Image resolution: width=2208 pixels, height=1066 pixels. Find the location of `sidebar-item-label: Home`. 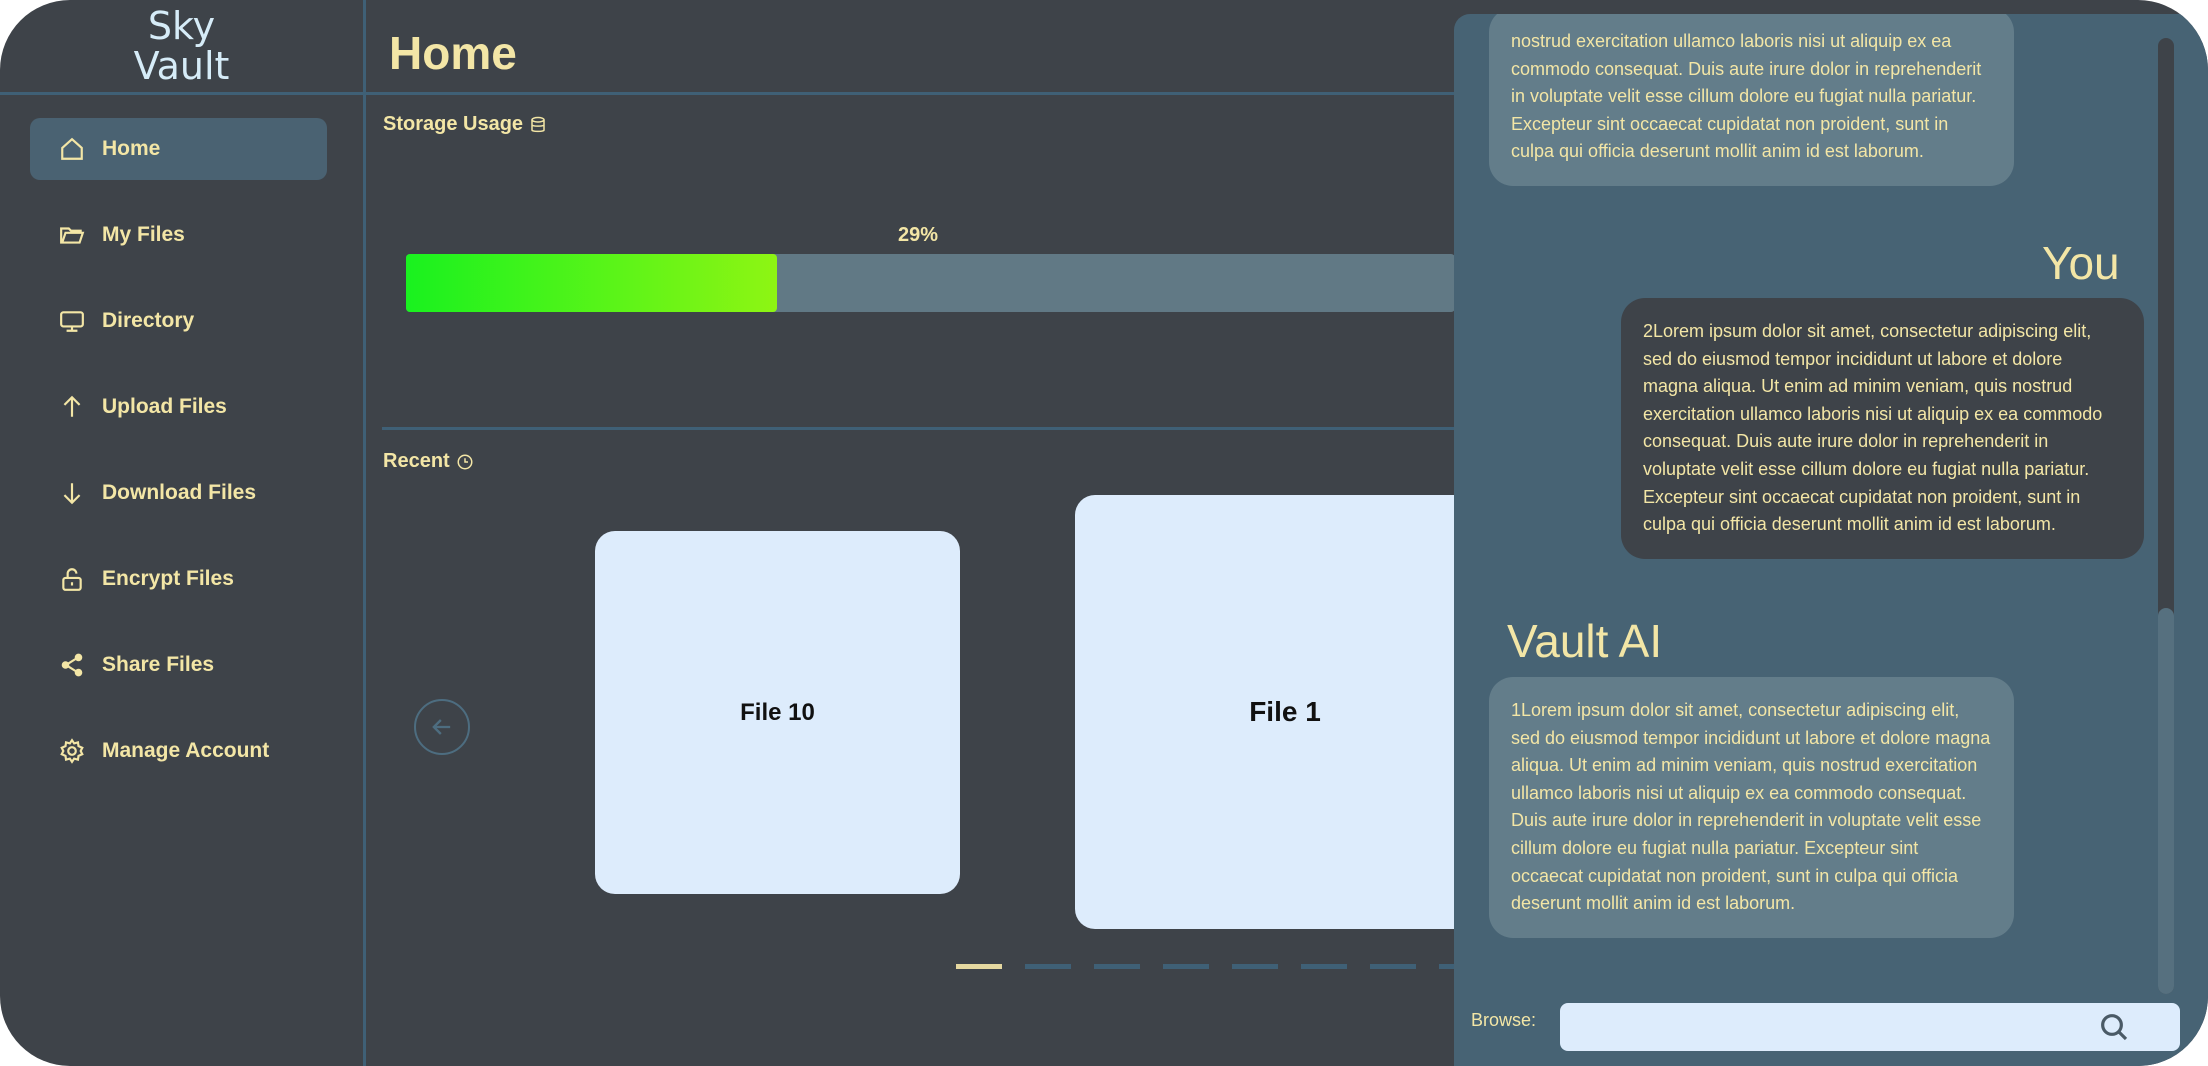

sidebar-item-label: Home is located at coordinates (131, 148).